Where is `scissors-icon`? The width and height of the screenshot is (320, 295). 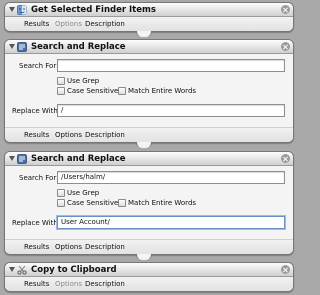 scissors-icon is located at coordinates (22, 270).